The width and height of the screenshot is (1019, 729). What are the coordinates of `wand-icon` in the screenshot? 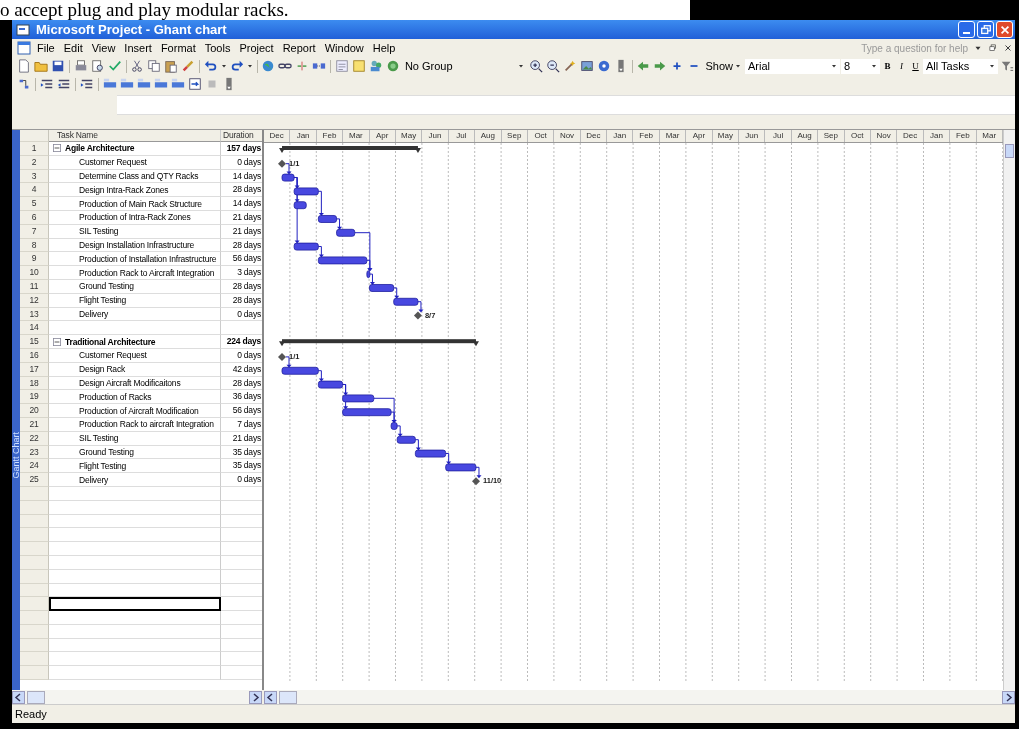 It's located at (569, 66).